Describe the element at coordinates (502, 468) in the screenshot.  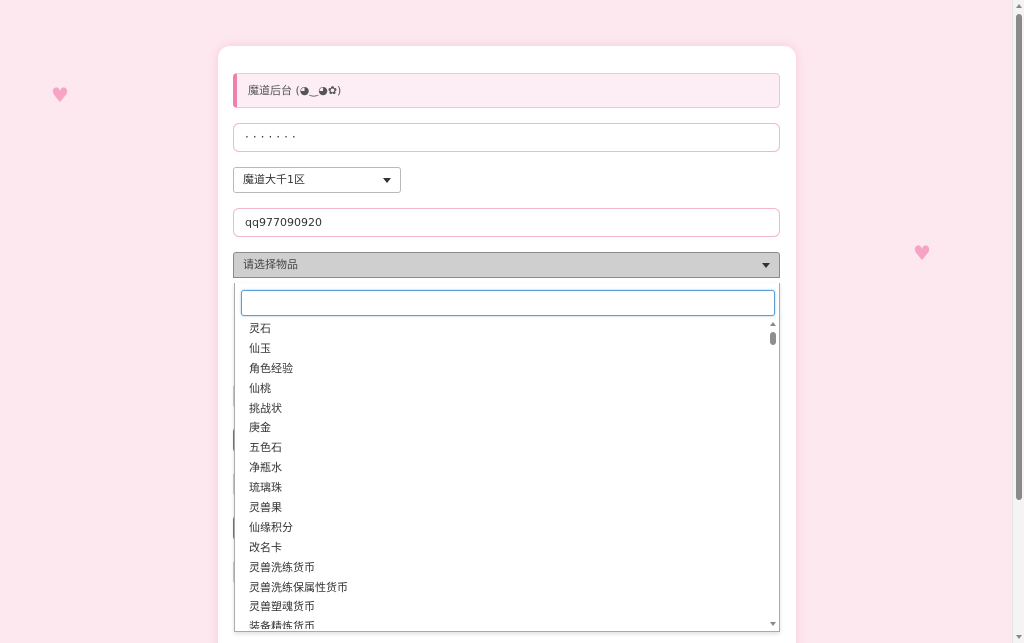
I see `dropdown-option: 净瓶水` at that location.